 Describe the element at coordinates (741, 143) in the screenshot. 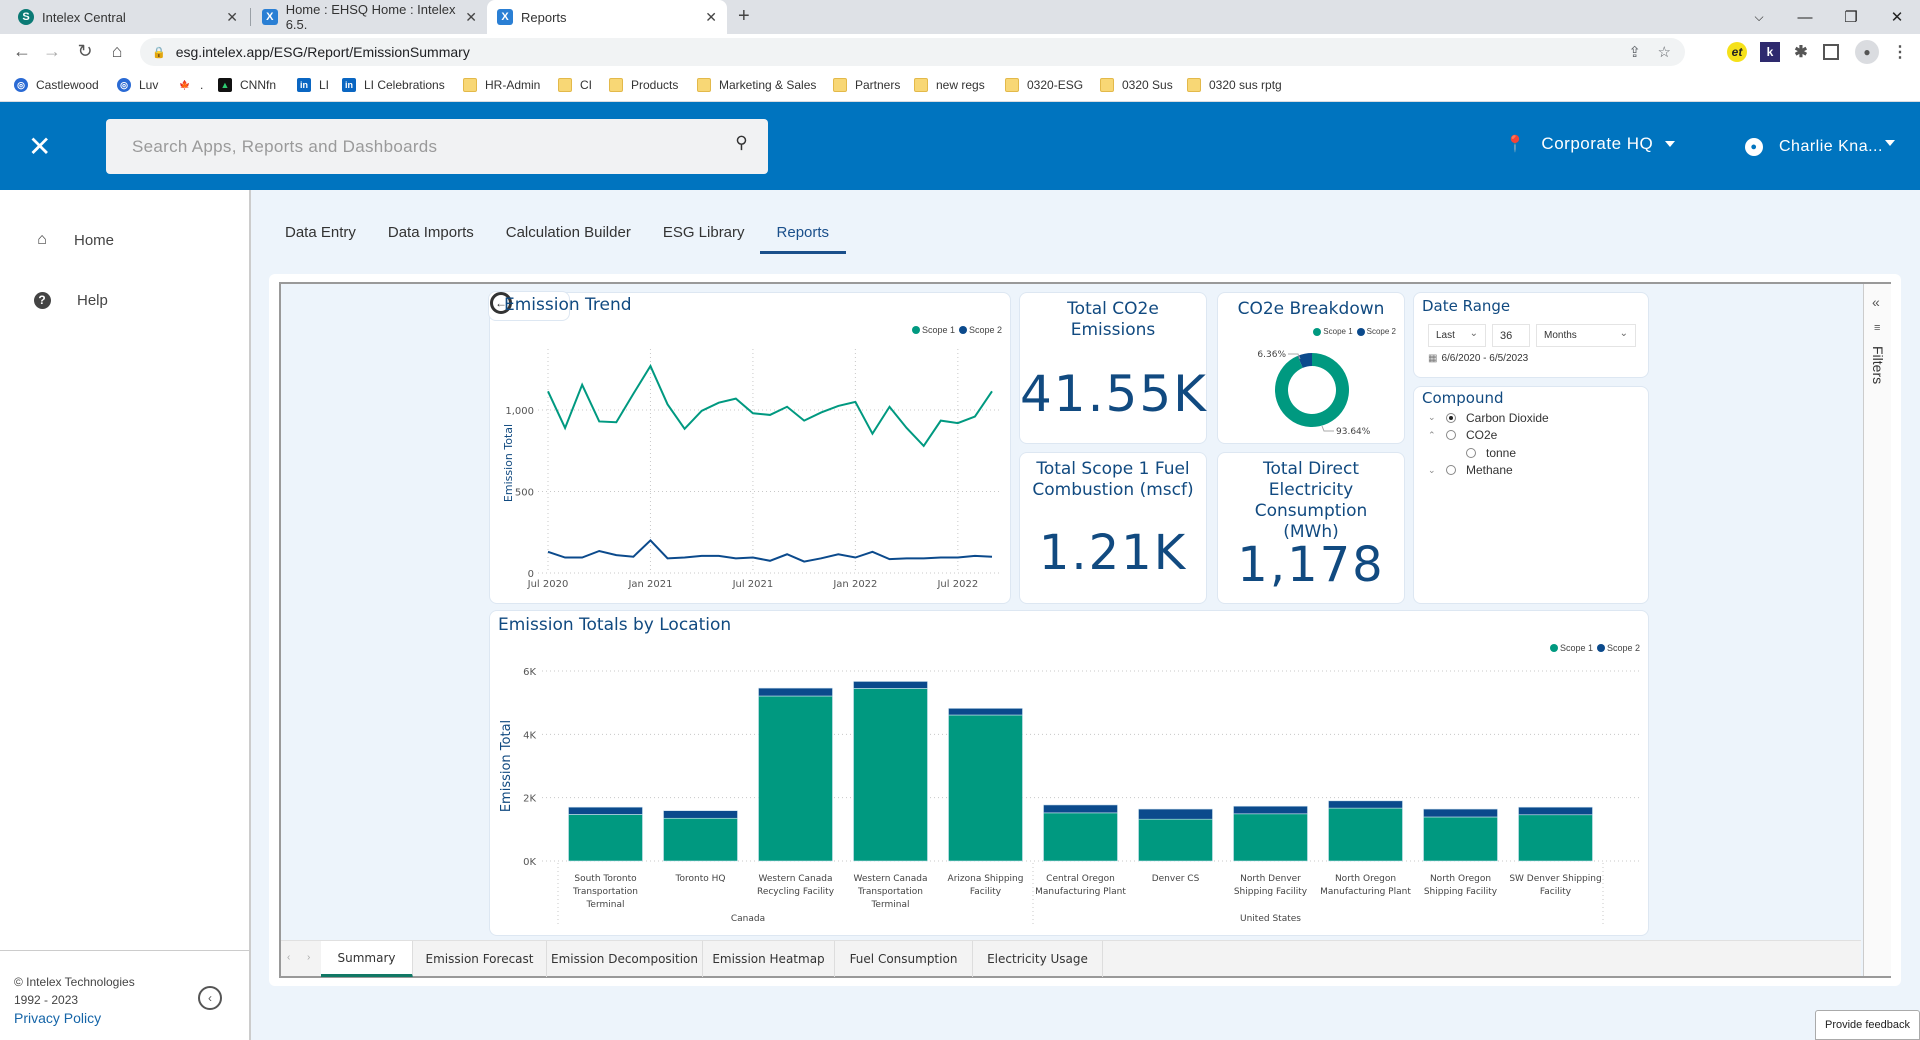

I see `search-icon: ⚲` at that location.